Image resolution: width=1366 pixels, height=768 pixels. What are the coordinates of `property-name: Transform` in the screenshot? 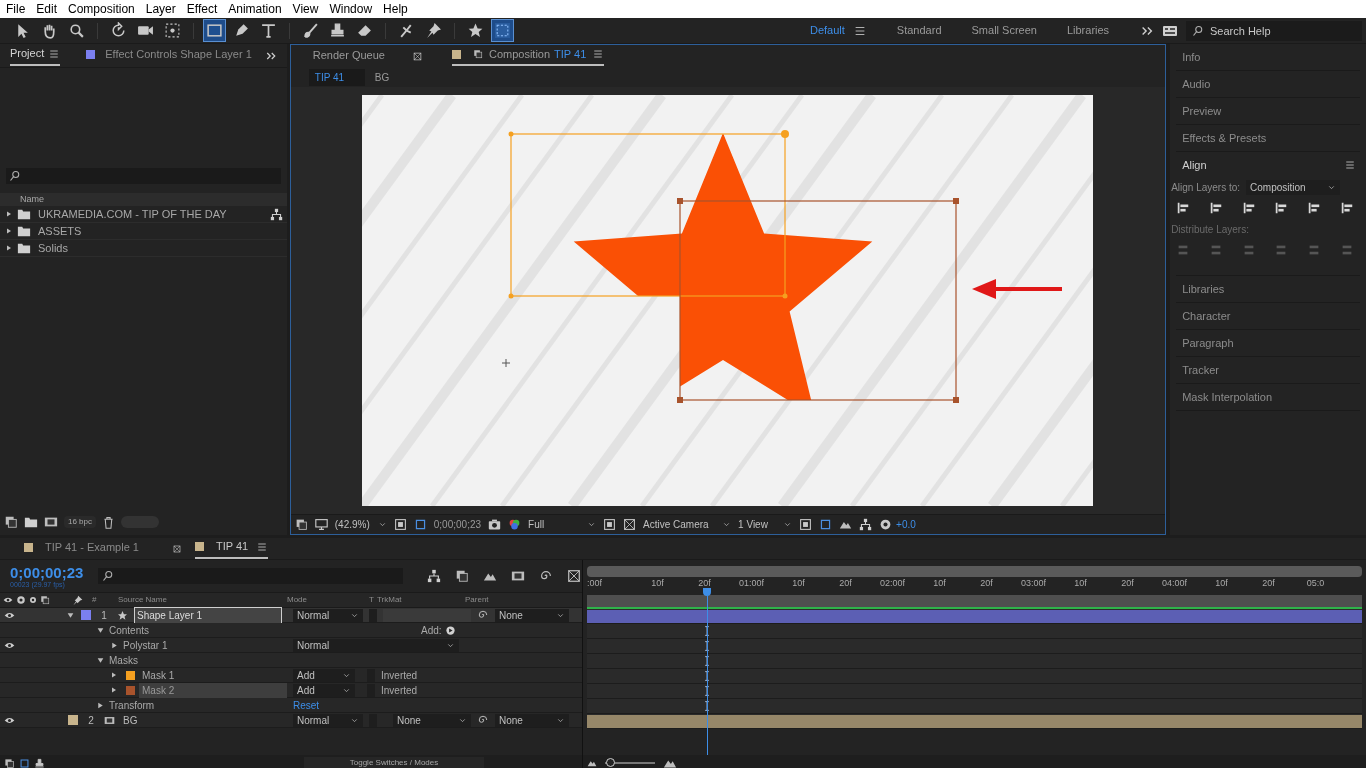 It's located at (132, 705).